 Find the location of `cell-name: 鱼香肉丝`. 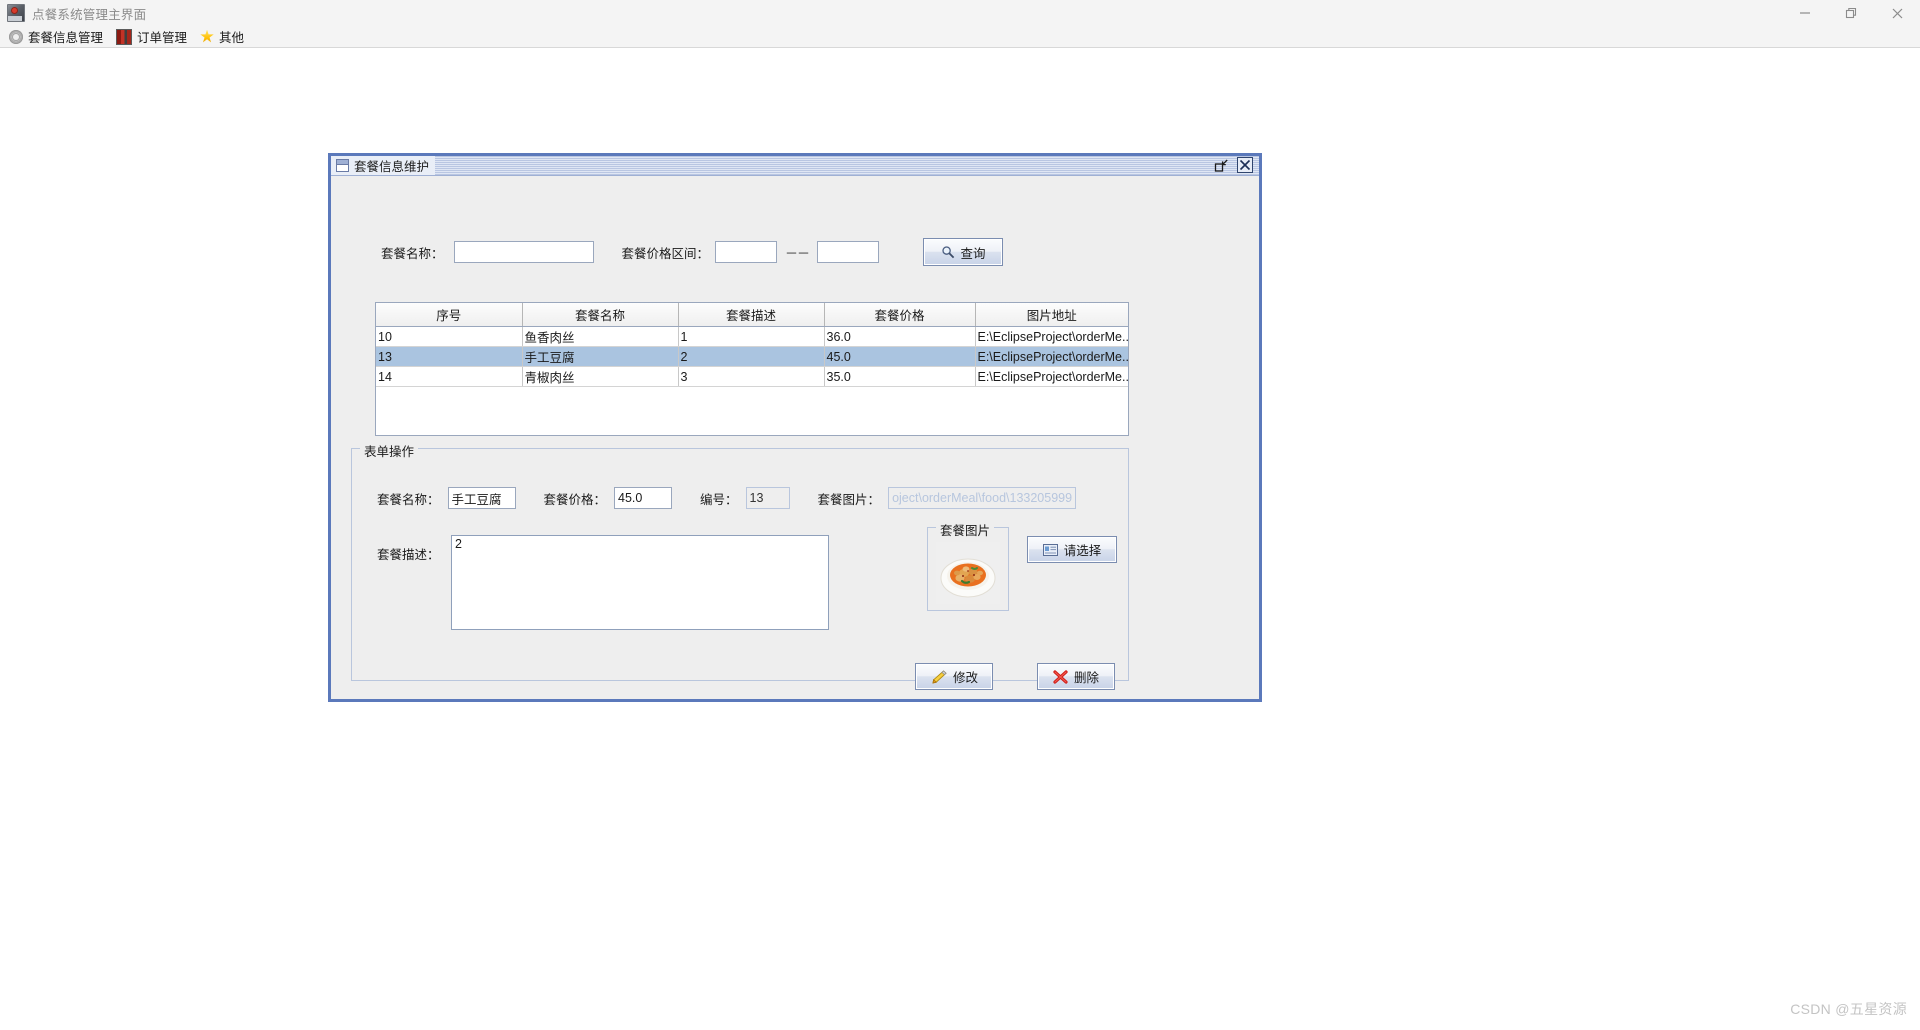

cell-name: 鱼香肉丝 is located at coordinates (600, 336).